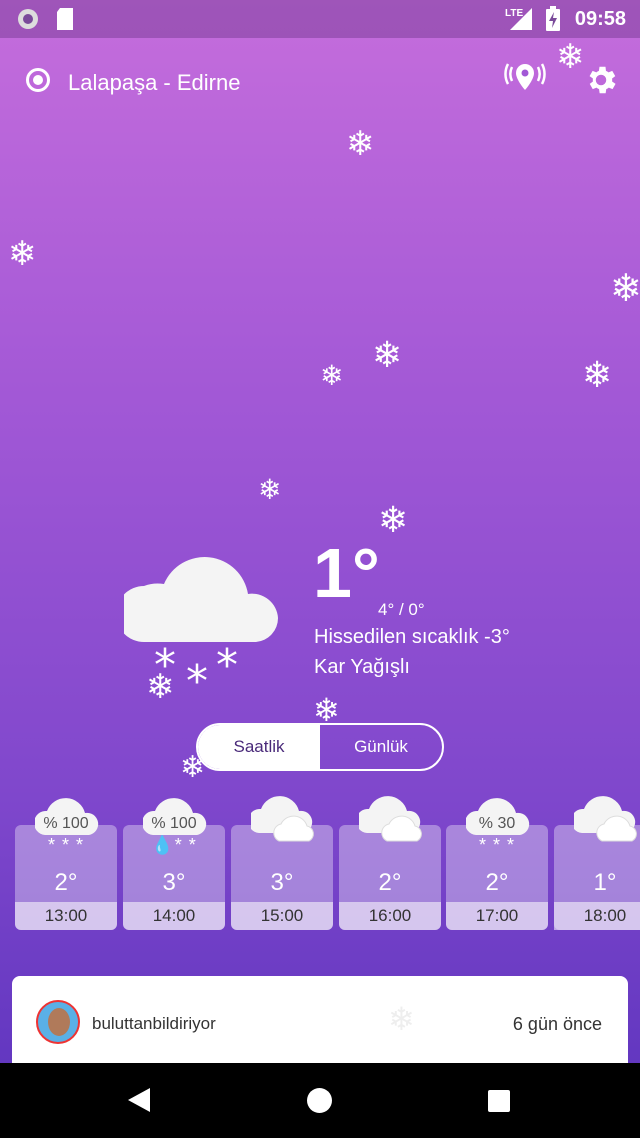  Describe the element at coordinates (412, 637) in the screenshot. I see `feels-like-temperature: Hissedilen sıcaklık -3°` at that location.